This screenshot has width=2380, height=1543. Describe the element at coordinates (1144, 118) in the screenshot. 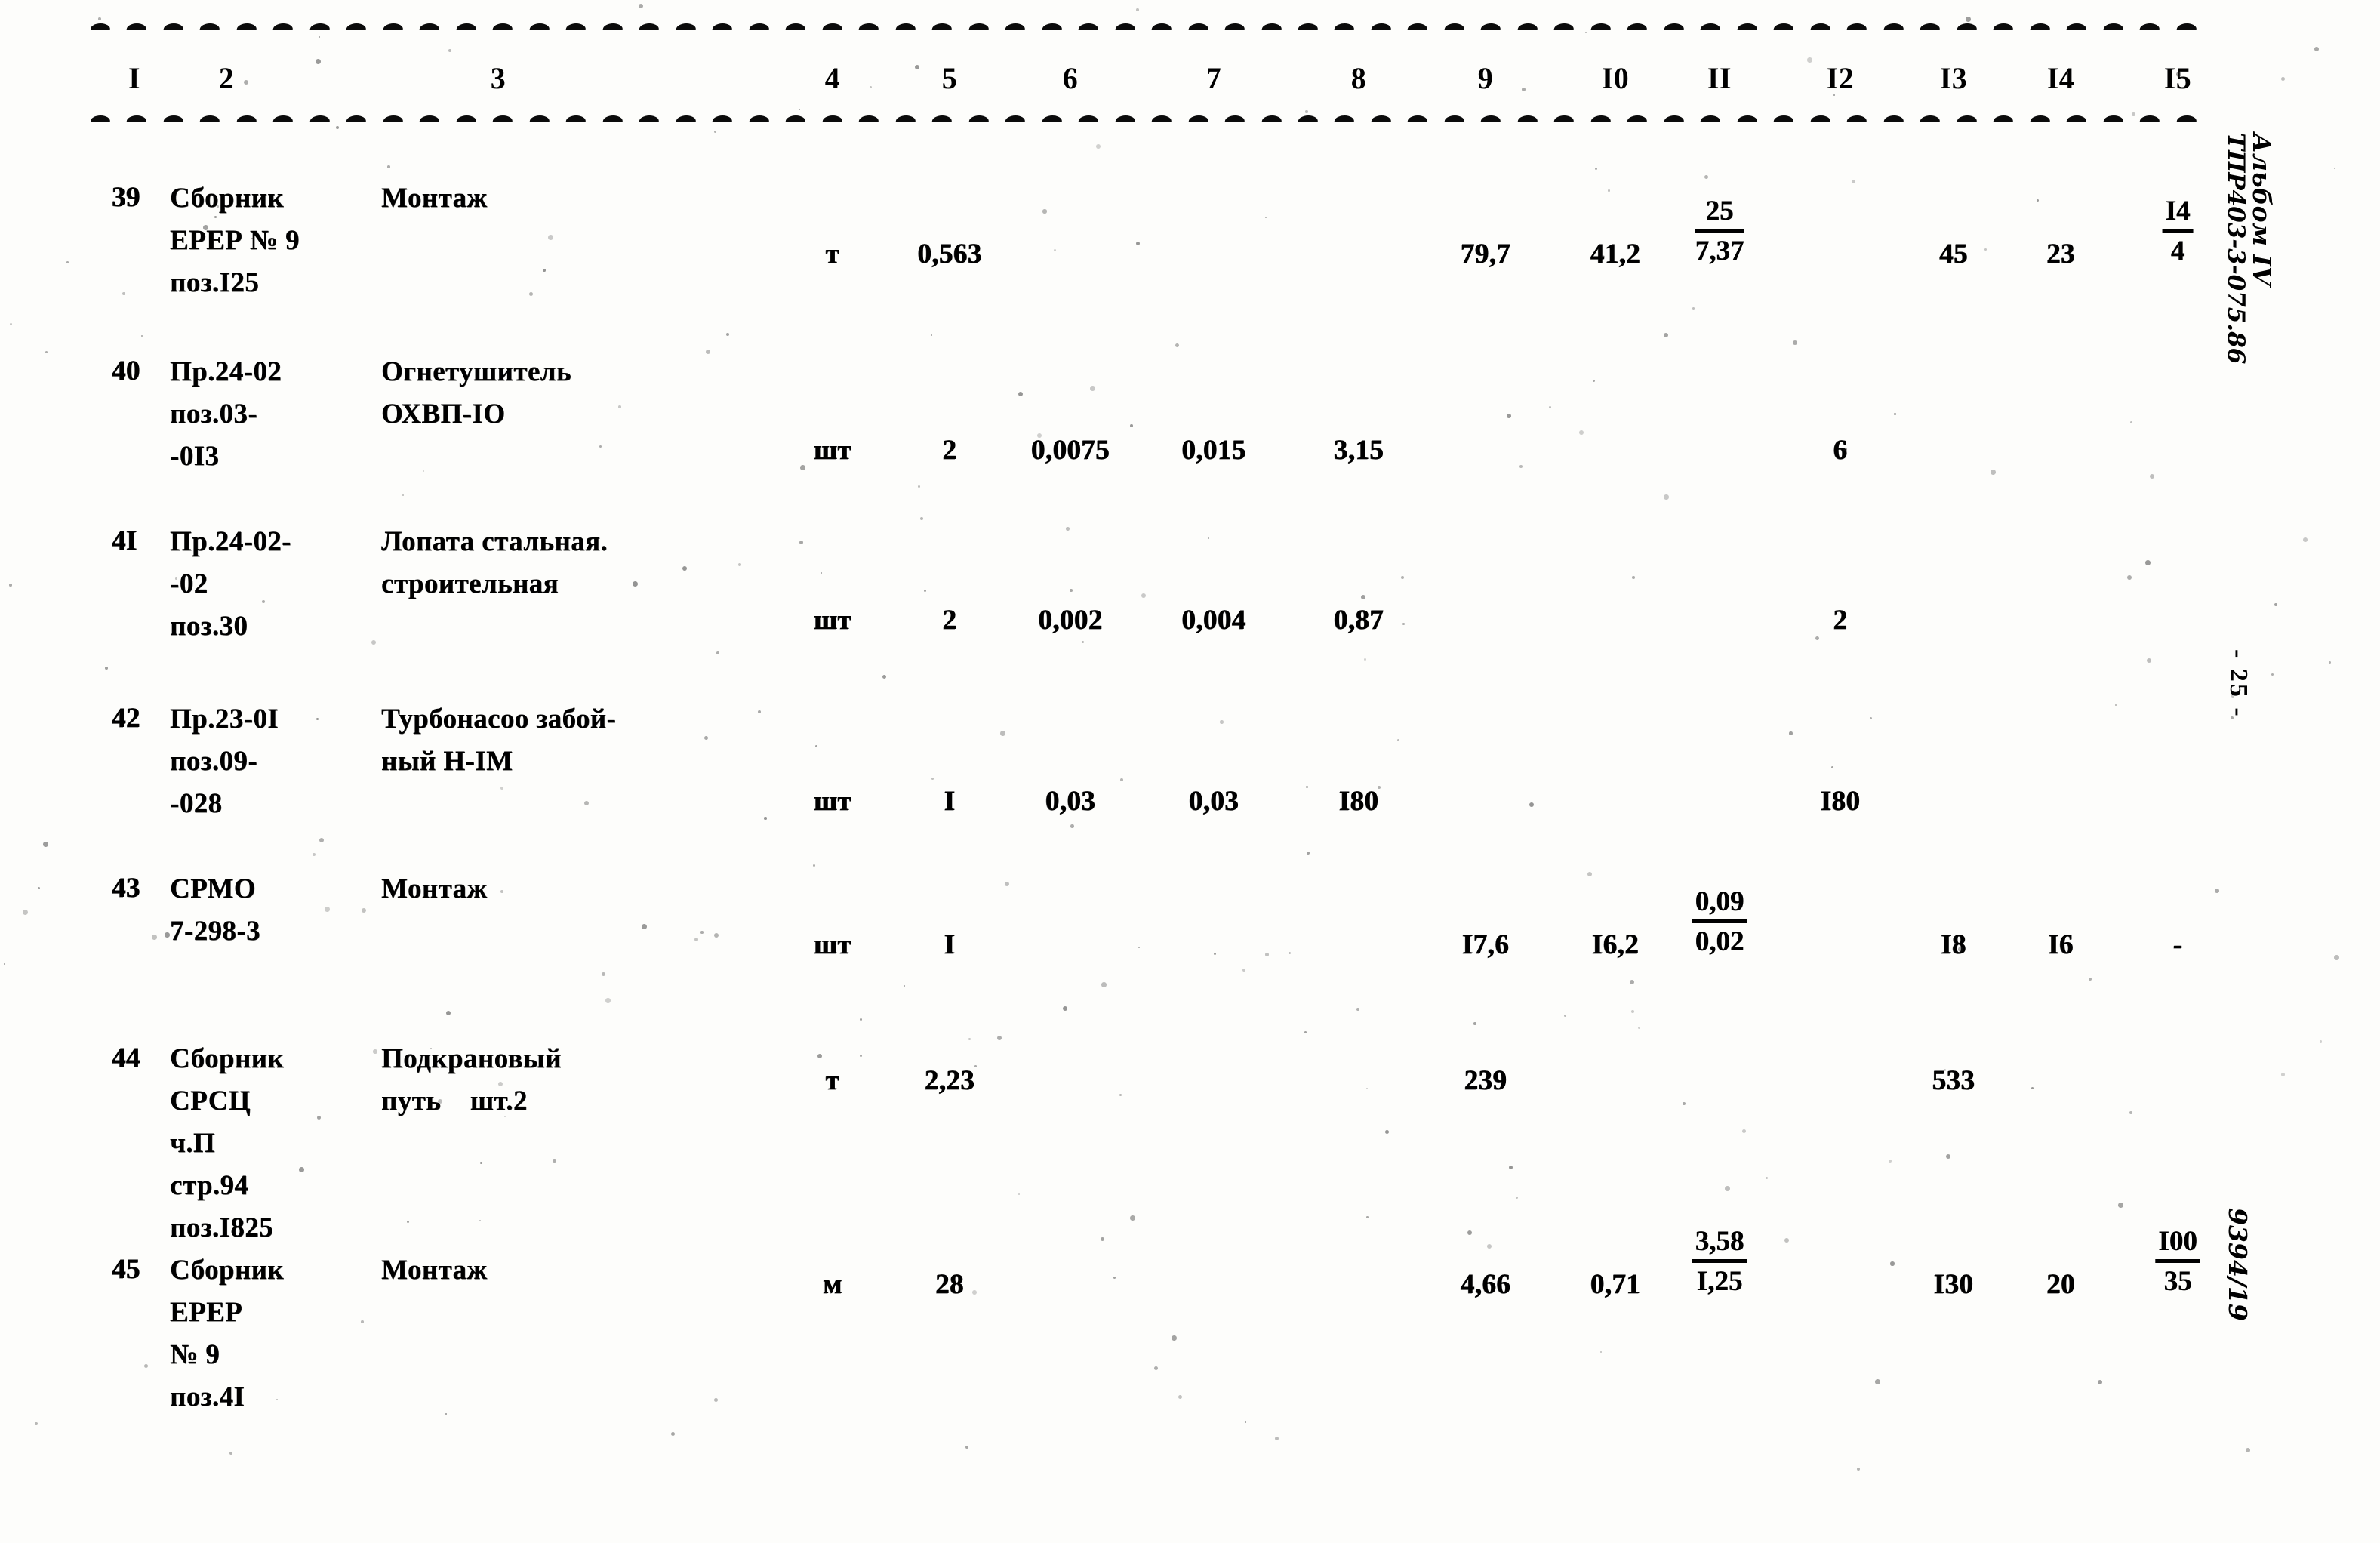

I see `table-header-rule` at that location.